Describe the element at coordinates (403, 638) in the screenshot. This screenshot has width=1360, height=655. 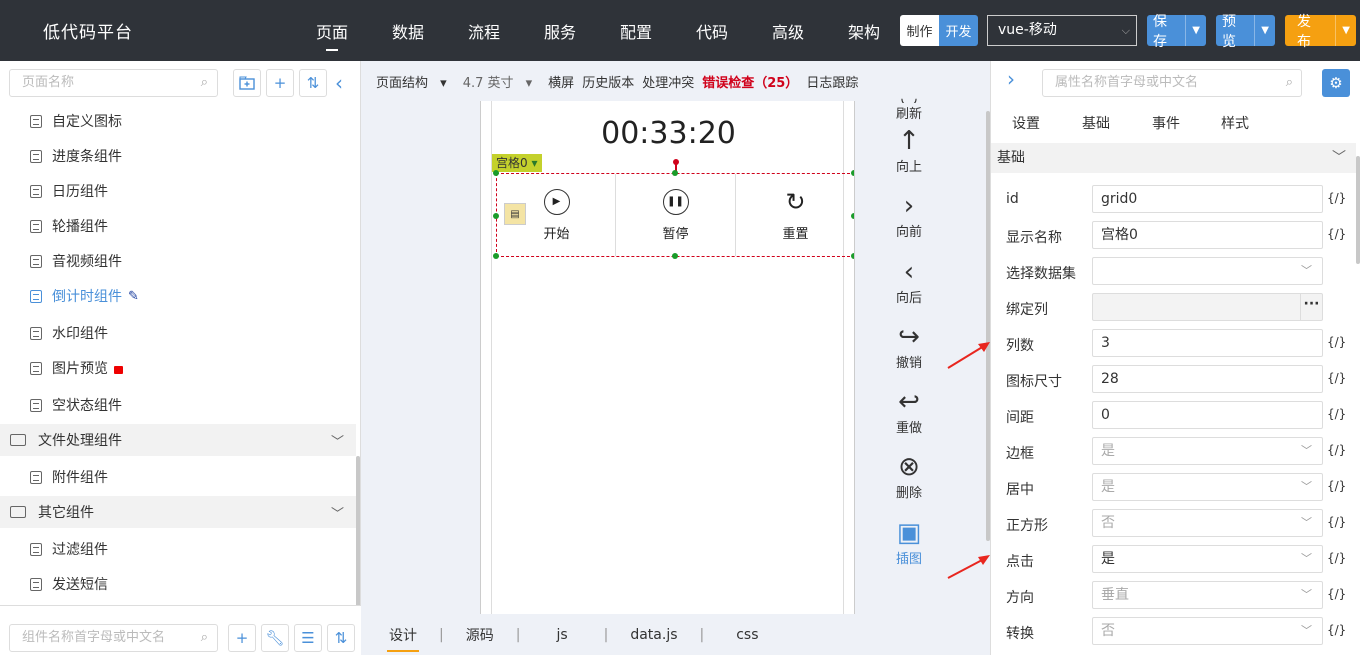
I see `tab-design: 设计` at that location.